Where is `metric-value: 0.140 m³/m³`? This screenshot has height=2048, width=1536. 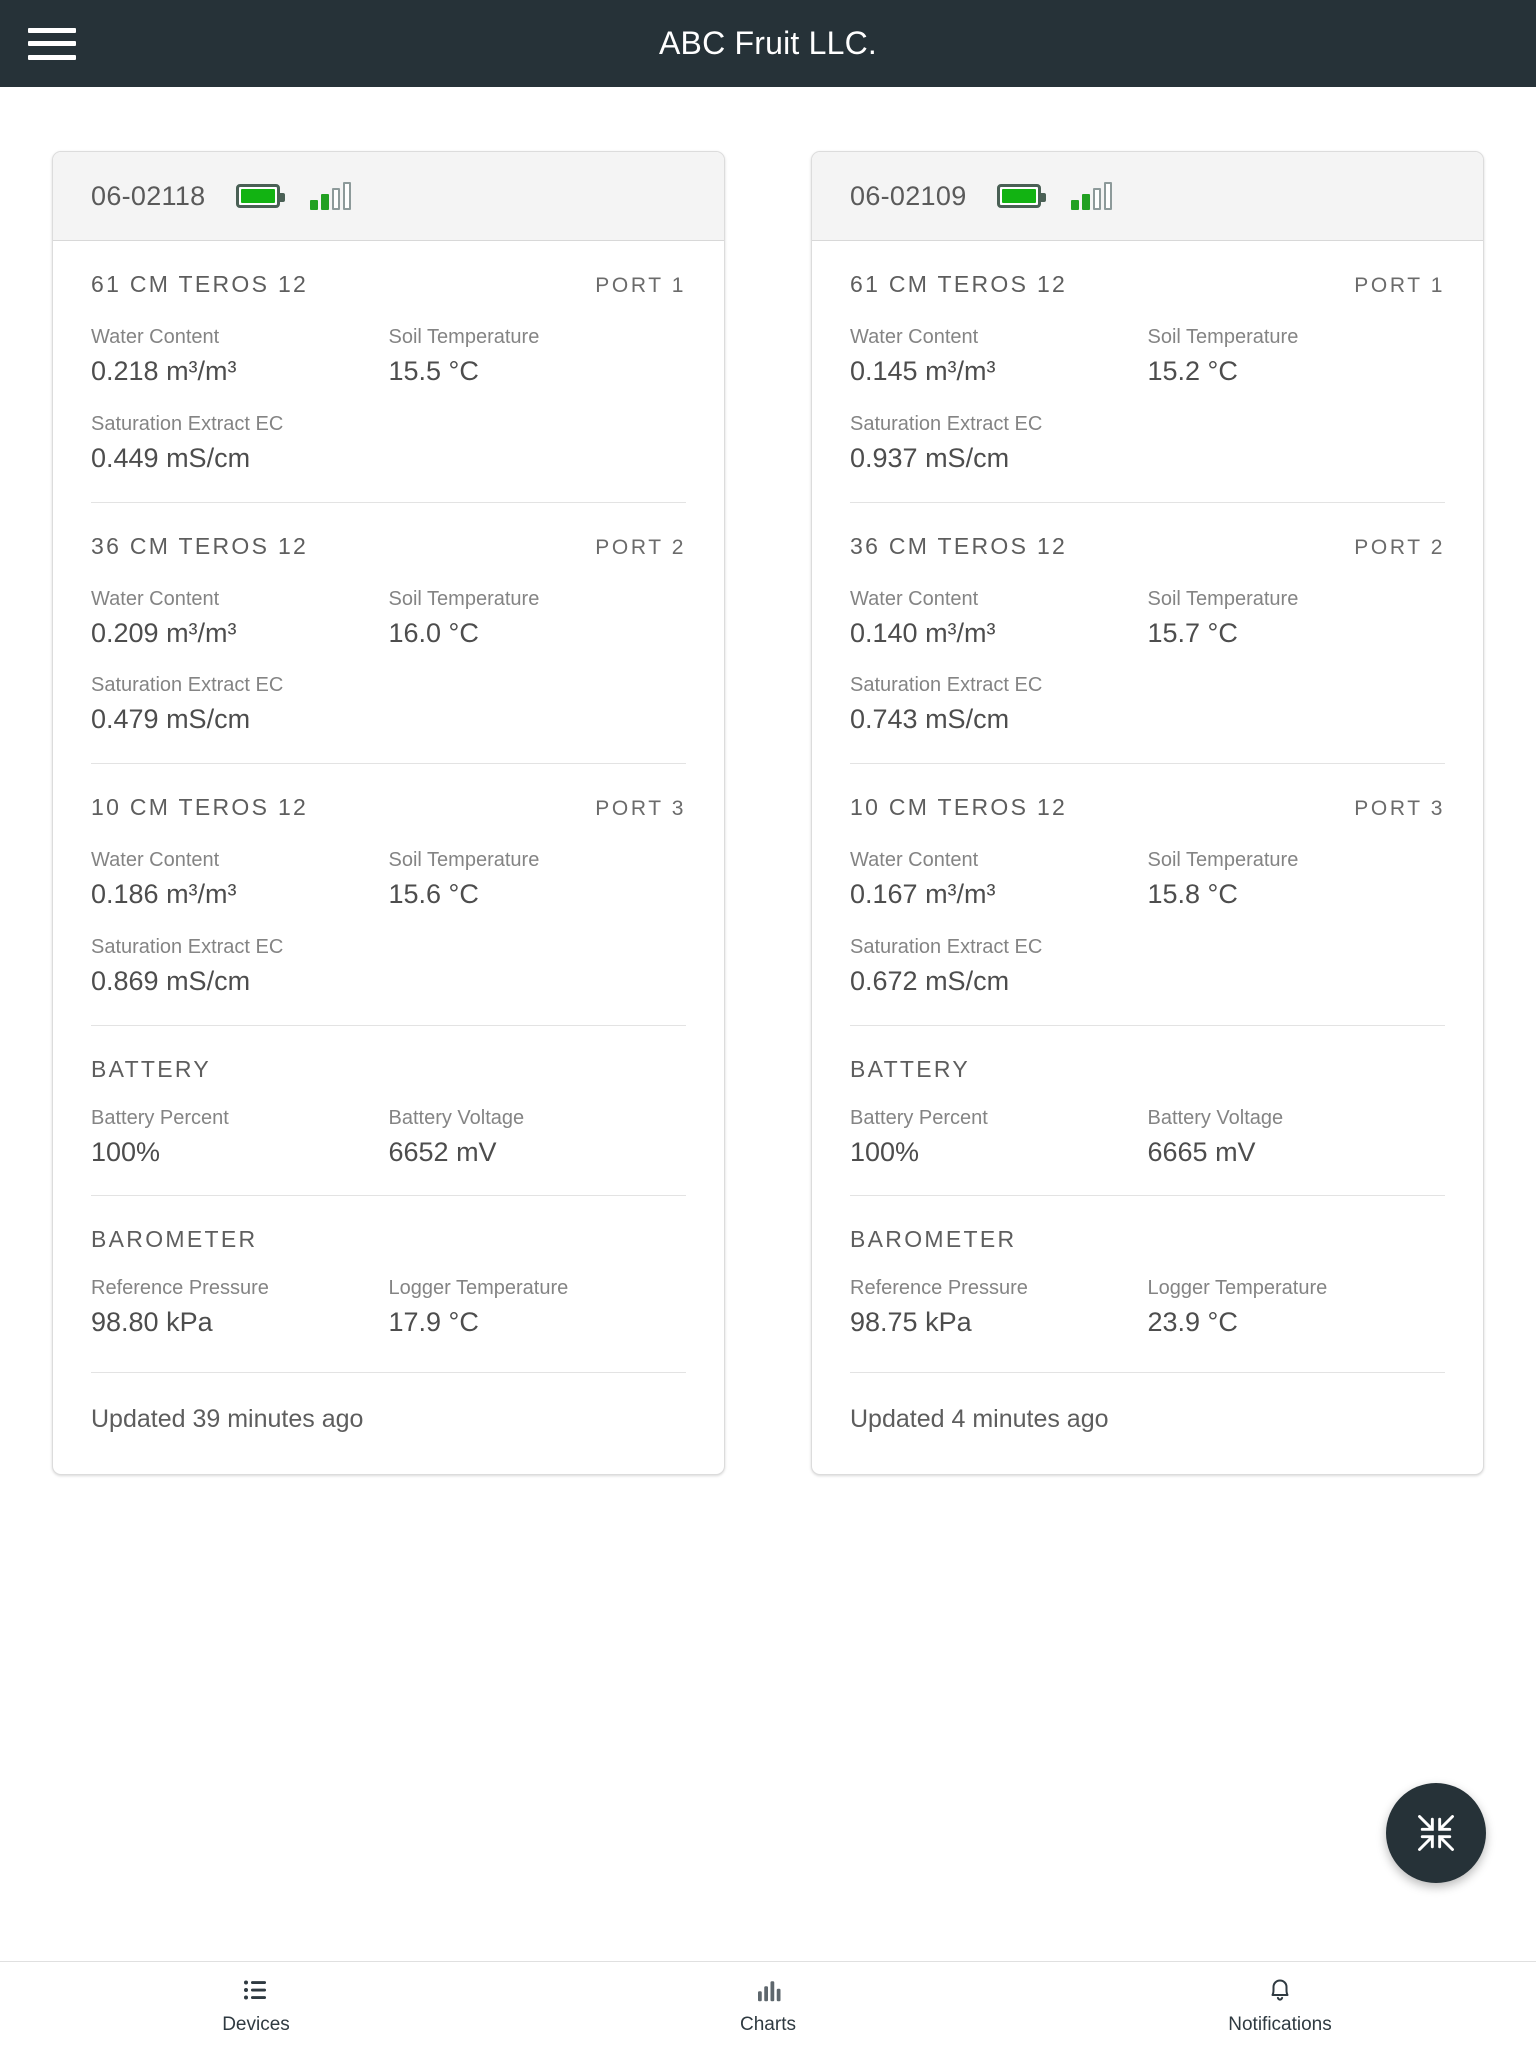
metric-value: 0.140 m³/m³ is located at coordinates (923, 632).